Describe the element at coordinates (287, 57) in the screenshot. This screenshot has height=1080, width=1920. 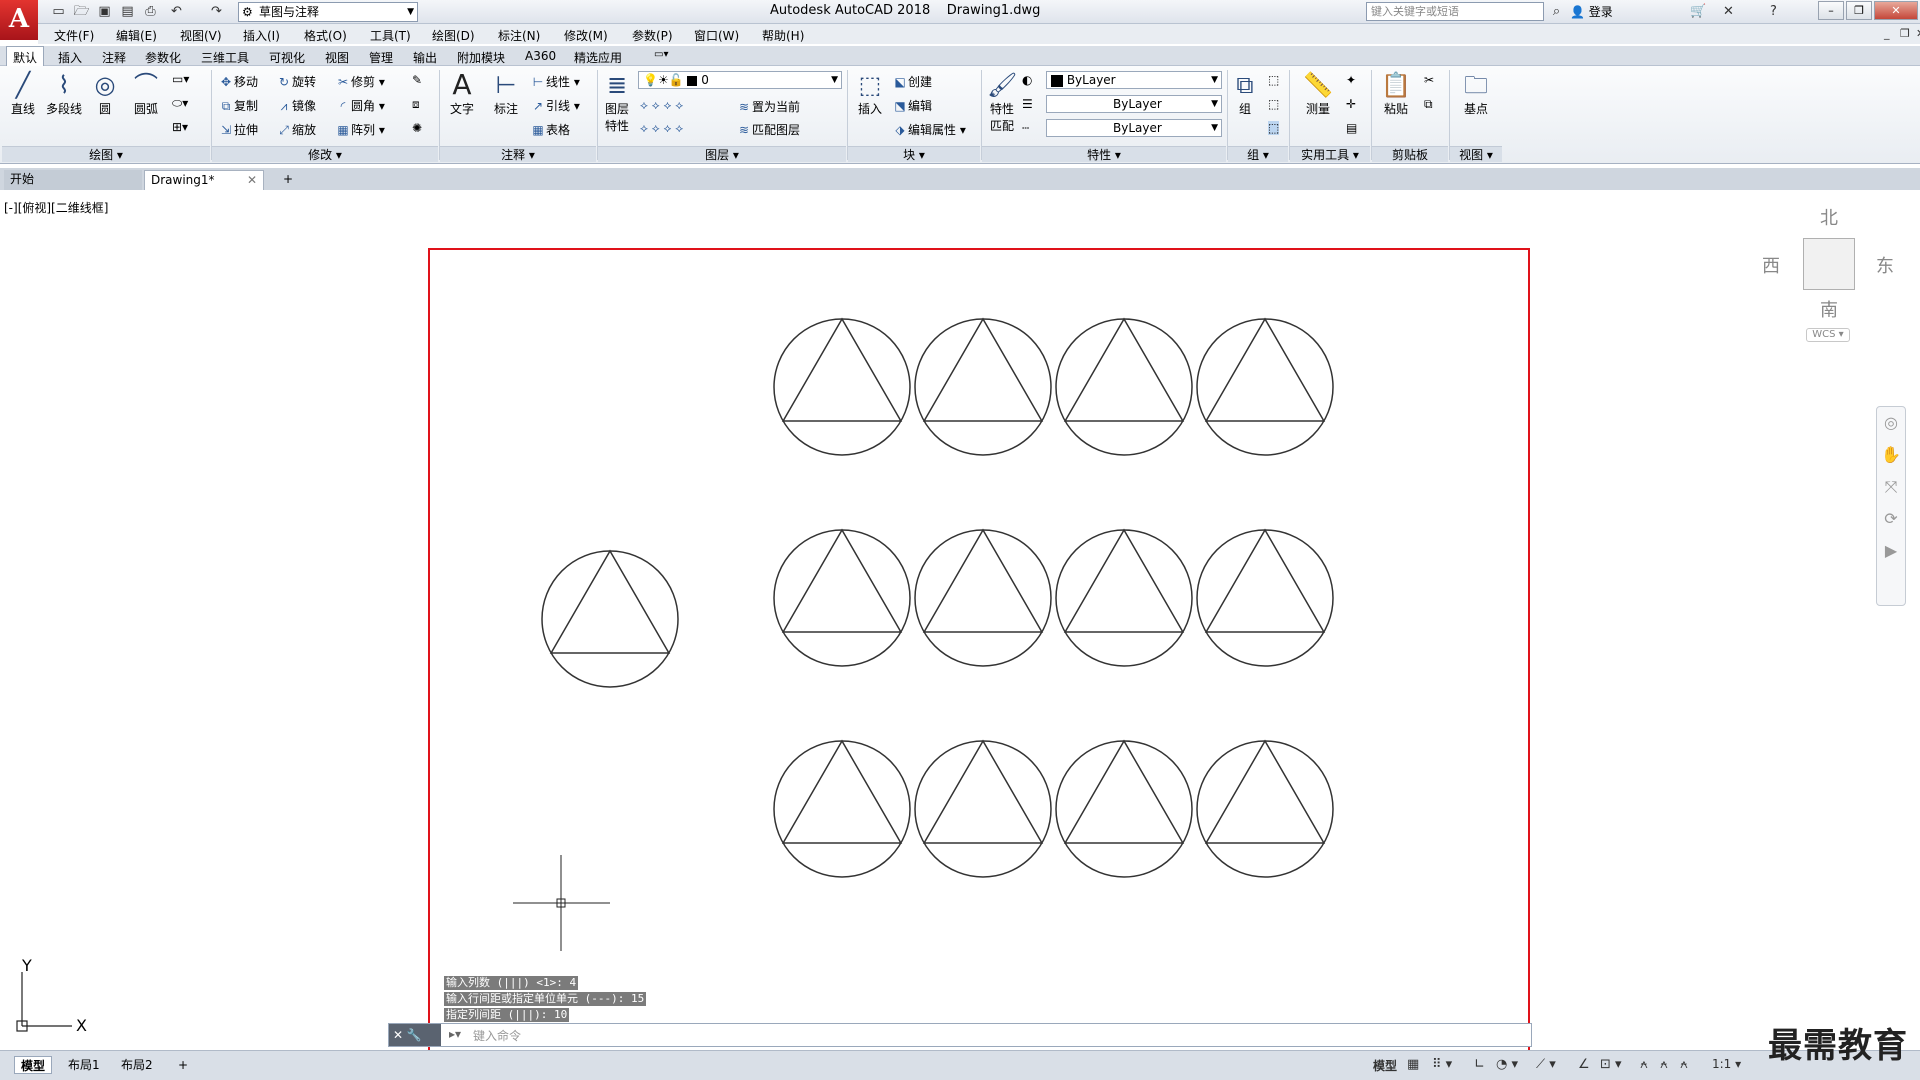
I see `tab-visualize: 可视化` at that location.